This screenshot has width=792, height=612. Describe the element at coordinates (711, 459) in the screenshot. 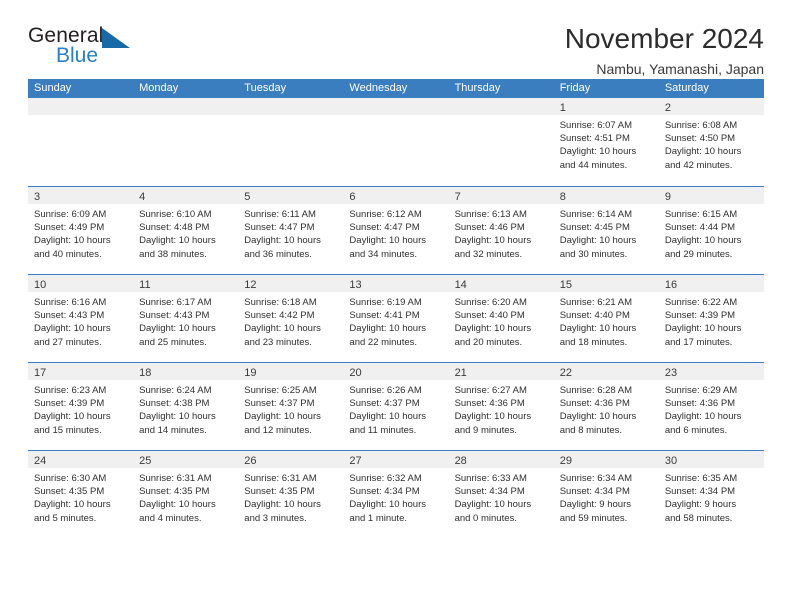

I see `day-number-band: 30` at that location.